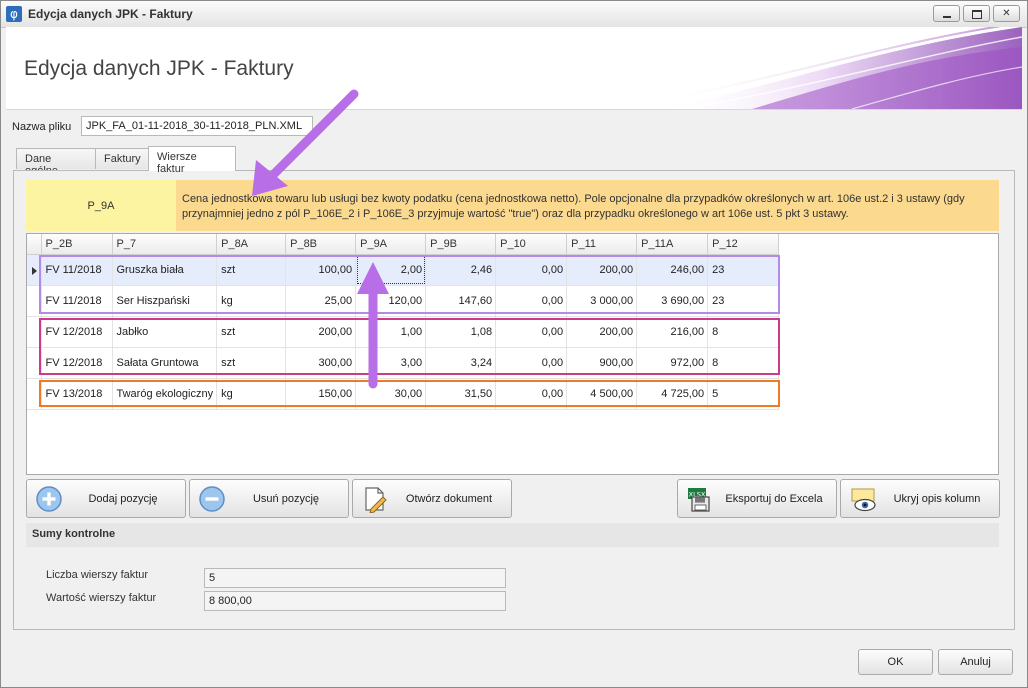 Image resolution: width=1028 pixels, height=688 pixels. What do you see at coordinates (321, 244) in the screenshot?
I see `column-header: P_8B` at bounding box center [321, 244].